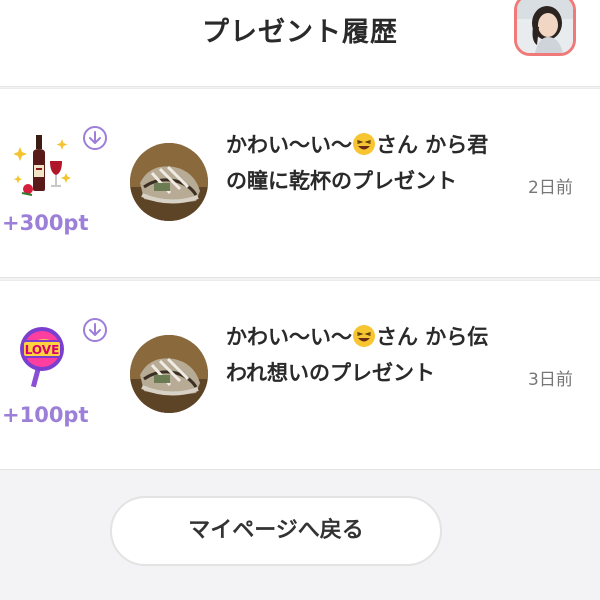  What do you see at coordinates (550, 188) in the screenshot?
I see `gift-time: 2日前` at bounding box center [550, 188].